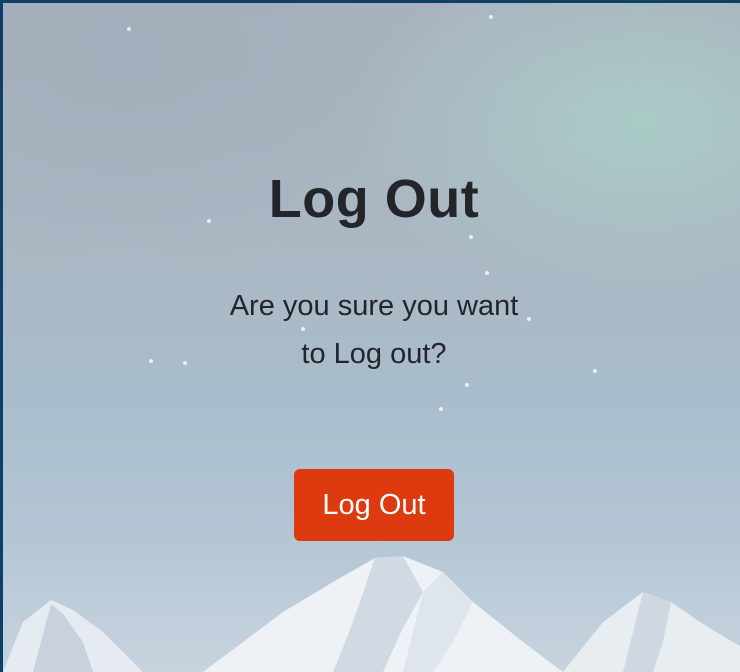  Describe the element at coordinates (374, 330) in the screenshot. I see `confirmation-message: Are you sure you want to Log out?` at that location.